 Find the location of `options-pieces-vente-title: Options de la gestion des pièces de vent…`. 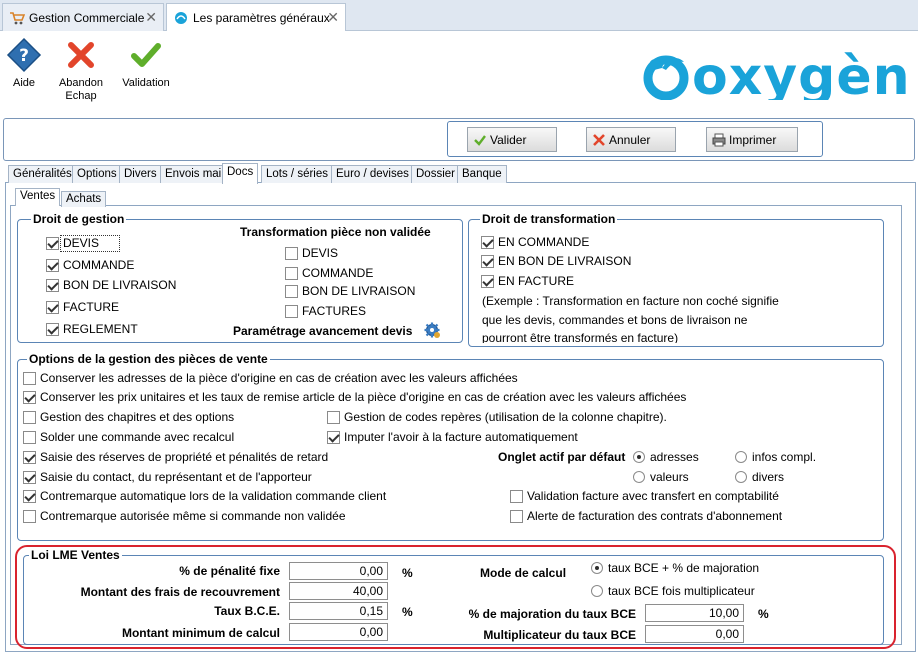

options-pieces-vente-title: Options de la gestion des pièces de vent… is located at coordinates (148, 359).